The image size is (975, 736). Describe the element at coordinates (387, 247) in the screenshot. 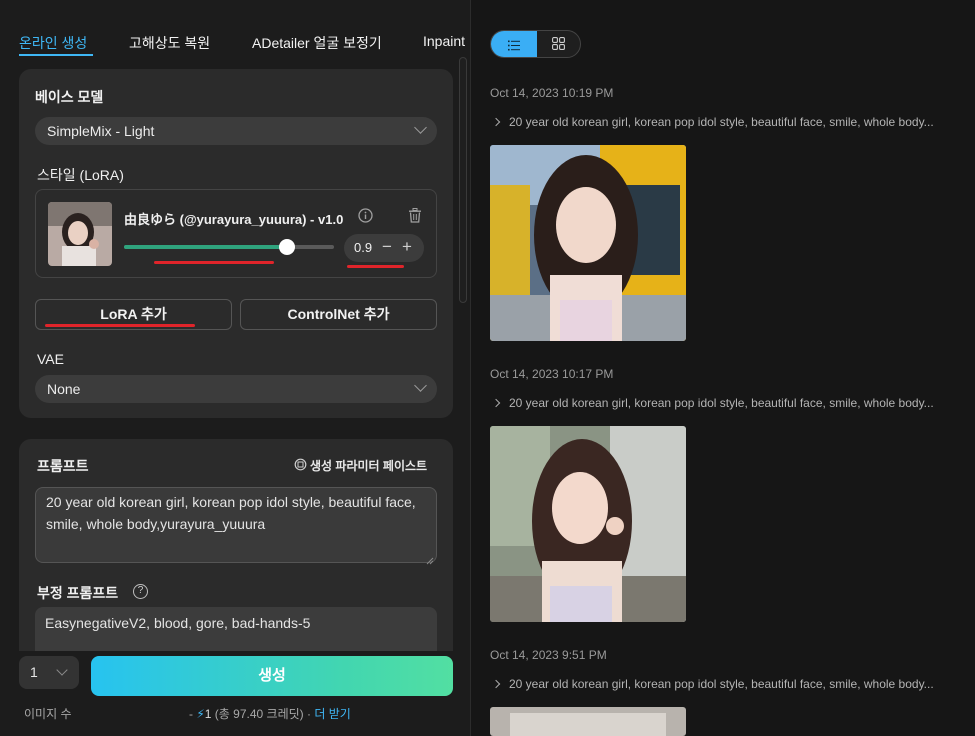

I see `decrement-button: −` at that location.